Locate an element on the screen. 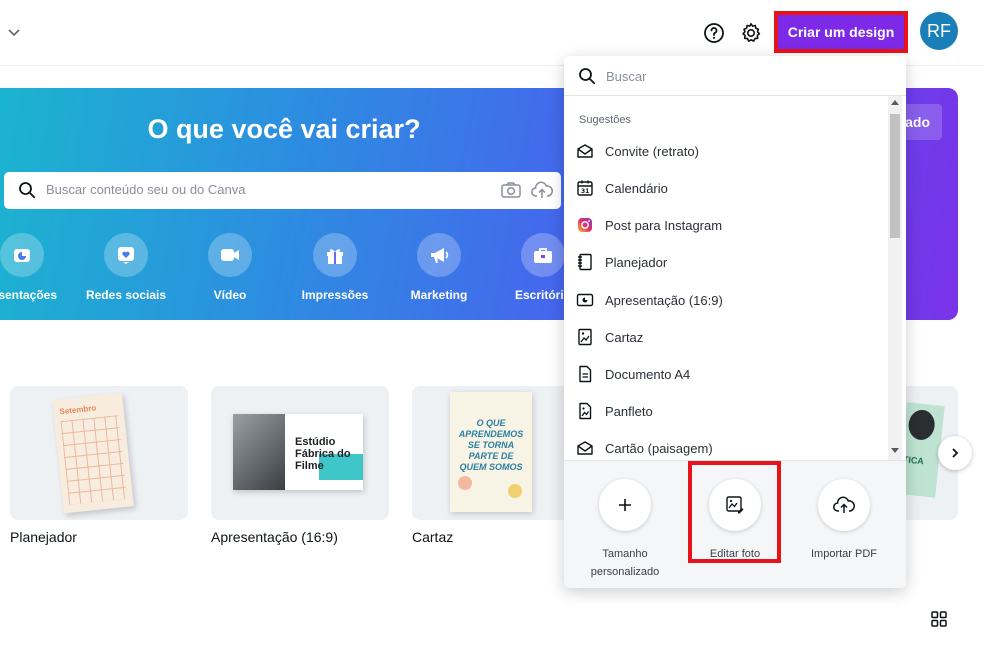 The width and height of the screenshot is (984, 654). briefcase-icon is located at coordinates (543, 255).